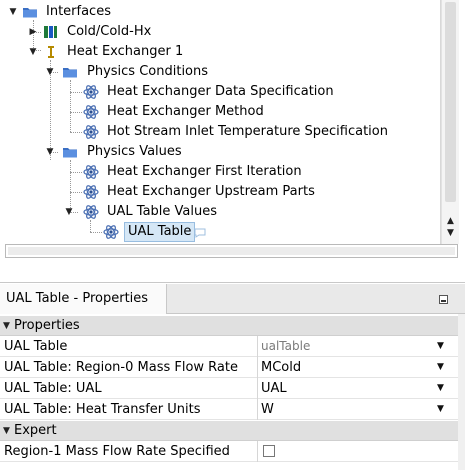  I want to click on section-expert: ▼ Expert, so click(232, 431).